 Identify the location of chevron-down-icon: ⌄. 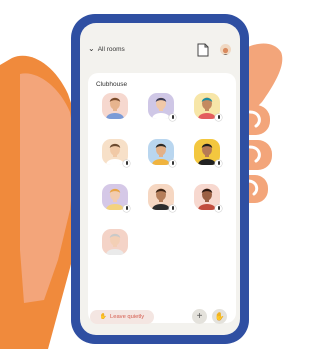
(91, 48).